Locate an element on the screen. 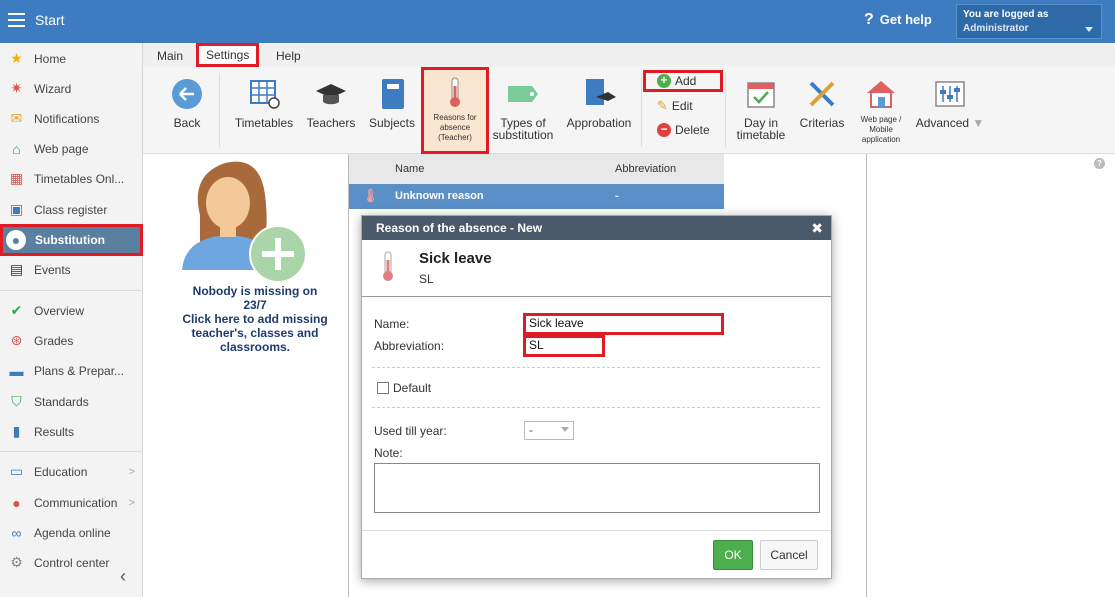 Image resolution: width=1115 pixels, height=597 pixels. reasons-label-3: (Teacher) is located at coordinates (455, 137).